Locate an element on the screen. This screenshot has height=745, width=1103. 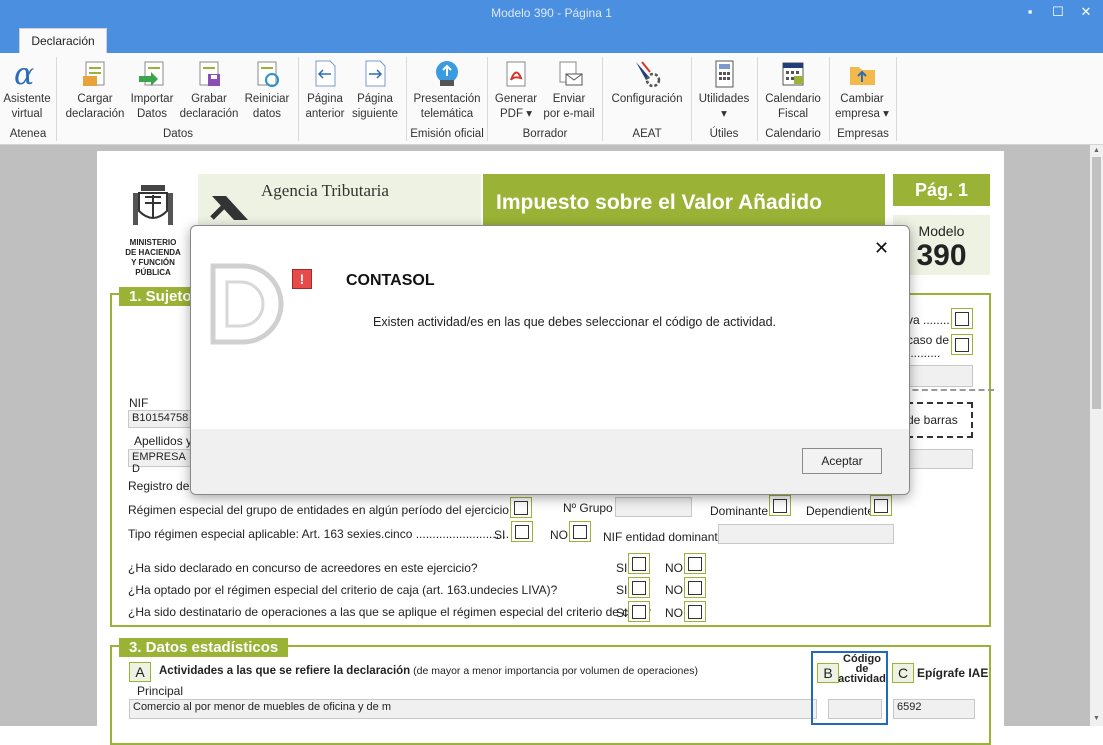
barcode-label: de barras is located at coordinates (932, 420).